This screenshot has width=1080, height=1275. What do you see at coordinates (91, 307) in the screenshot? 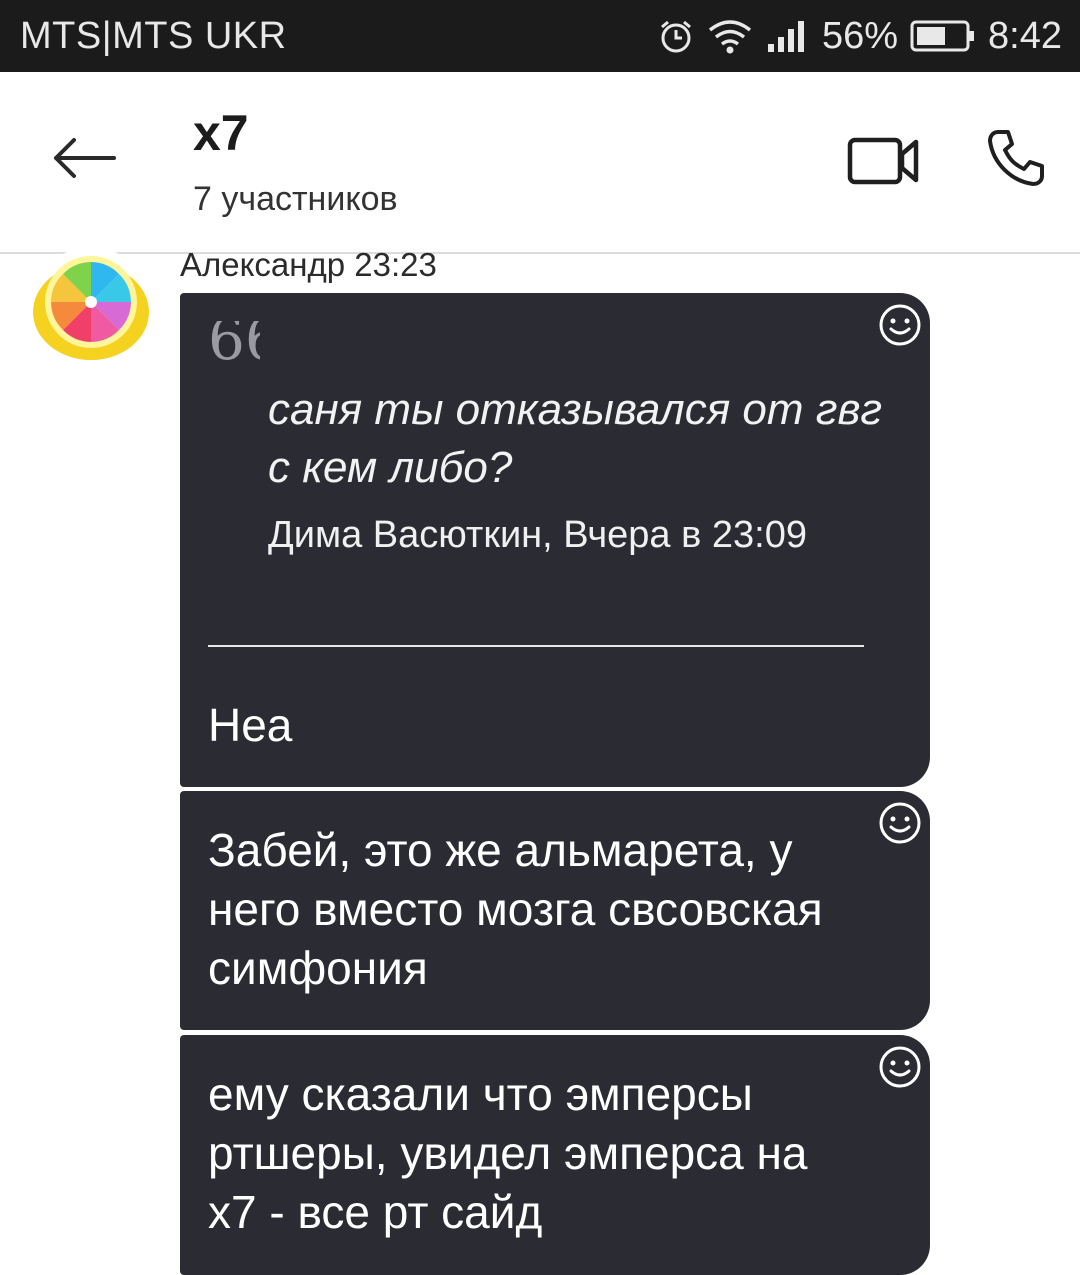
I see `avatar` at bounding box center [91, 307].